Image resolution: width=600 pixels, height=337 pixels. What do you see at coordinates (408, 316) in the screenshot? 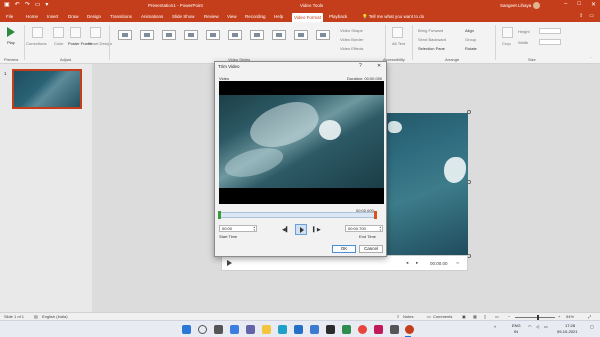
I see `notes-button: Notes` at bounding box center [408, 316].